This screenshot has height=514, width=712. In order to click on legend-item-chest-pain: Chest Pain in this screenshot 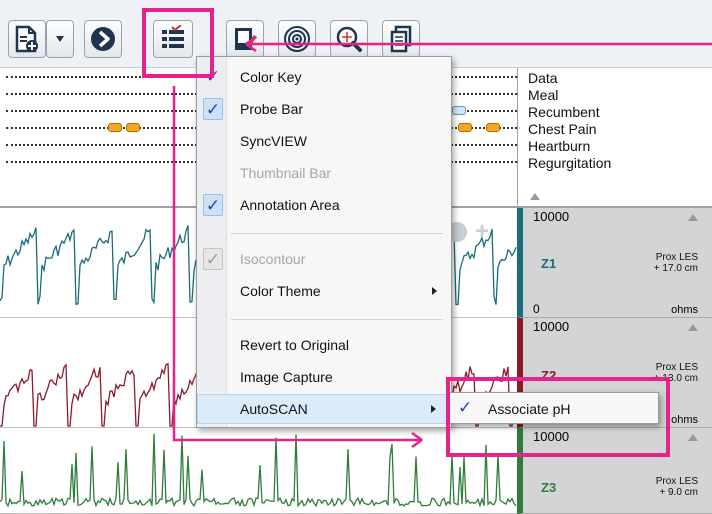, I will do `click(562, 129)`.